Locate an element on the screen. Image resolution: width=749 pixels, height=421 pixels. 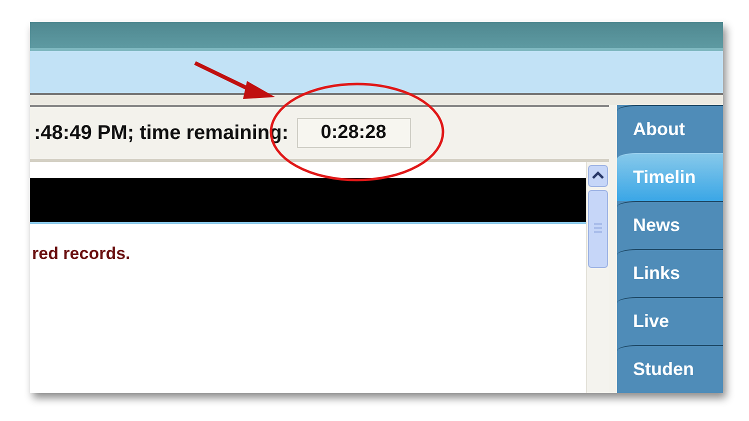
scroll-thumb is located at coordinates (598, 229).